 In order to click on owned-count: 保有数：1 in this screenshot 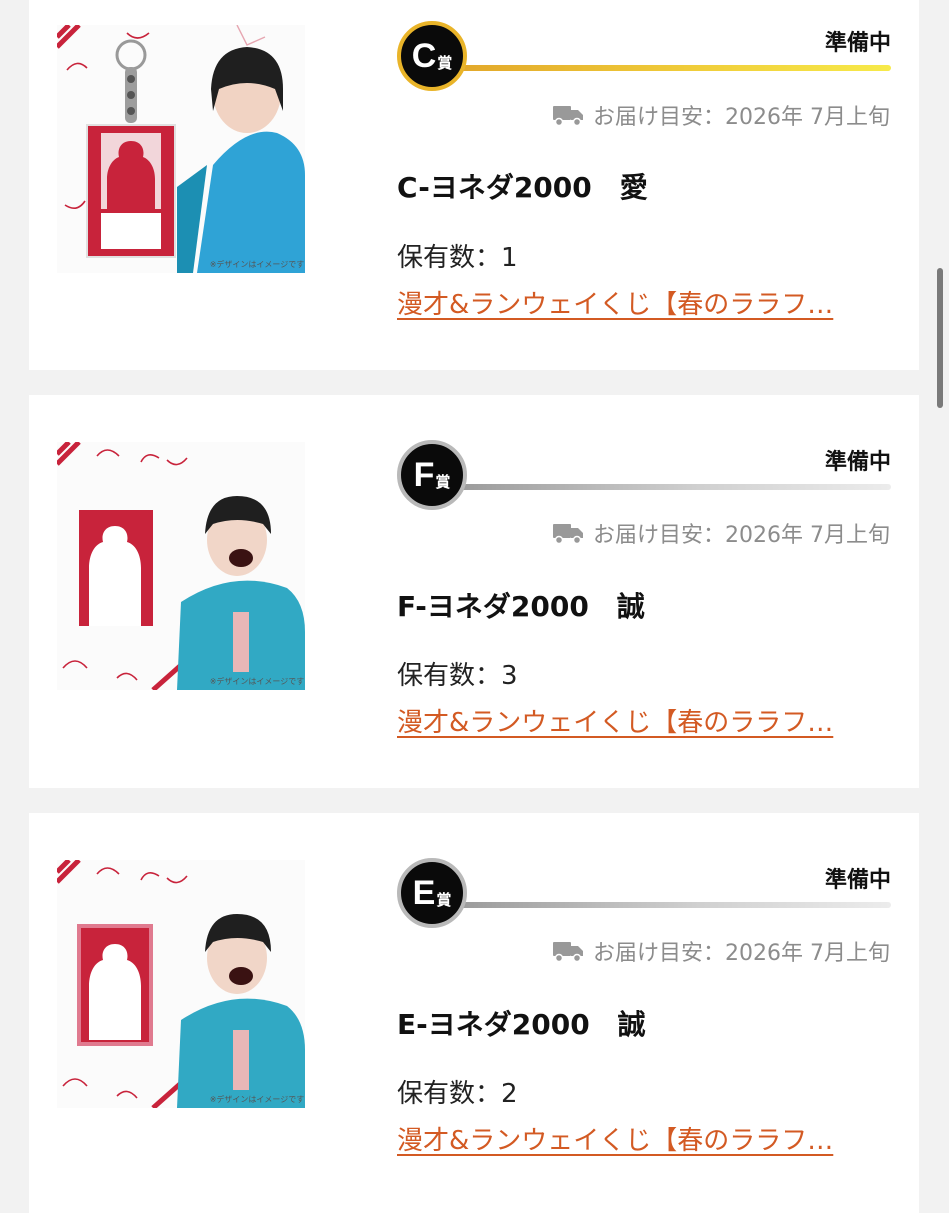, I will do `click(457, 258)`.